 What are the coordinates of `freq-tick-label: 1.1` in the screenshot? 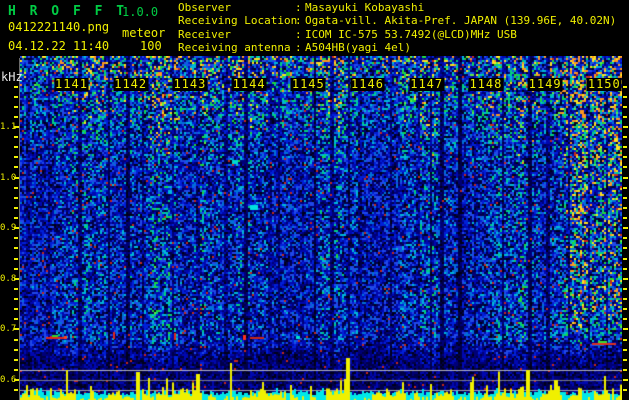 It's located at (8, 127).